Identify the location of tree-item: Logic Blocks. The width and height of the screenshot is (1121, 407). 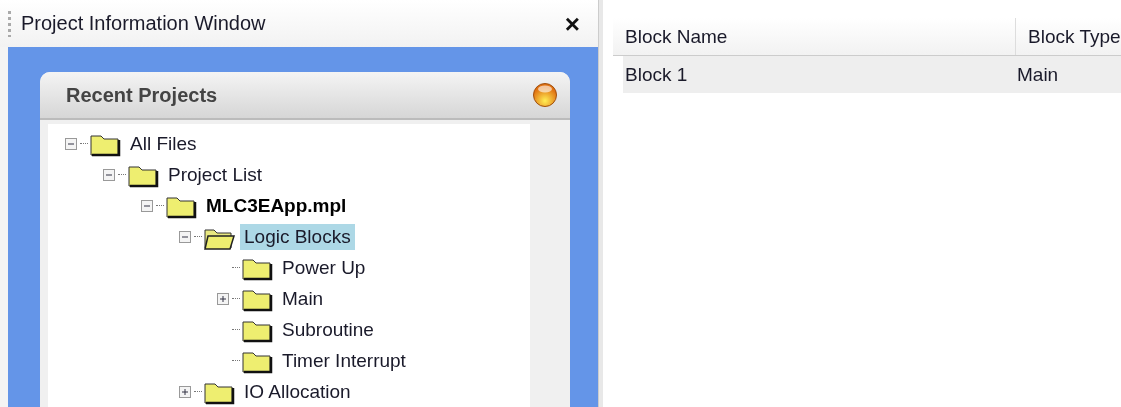
(297, 236).